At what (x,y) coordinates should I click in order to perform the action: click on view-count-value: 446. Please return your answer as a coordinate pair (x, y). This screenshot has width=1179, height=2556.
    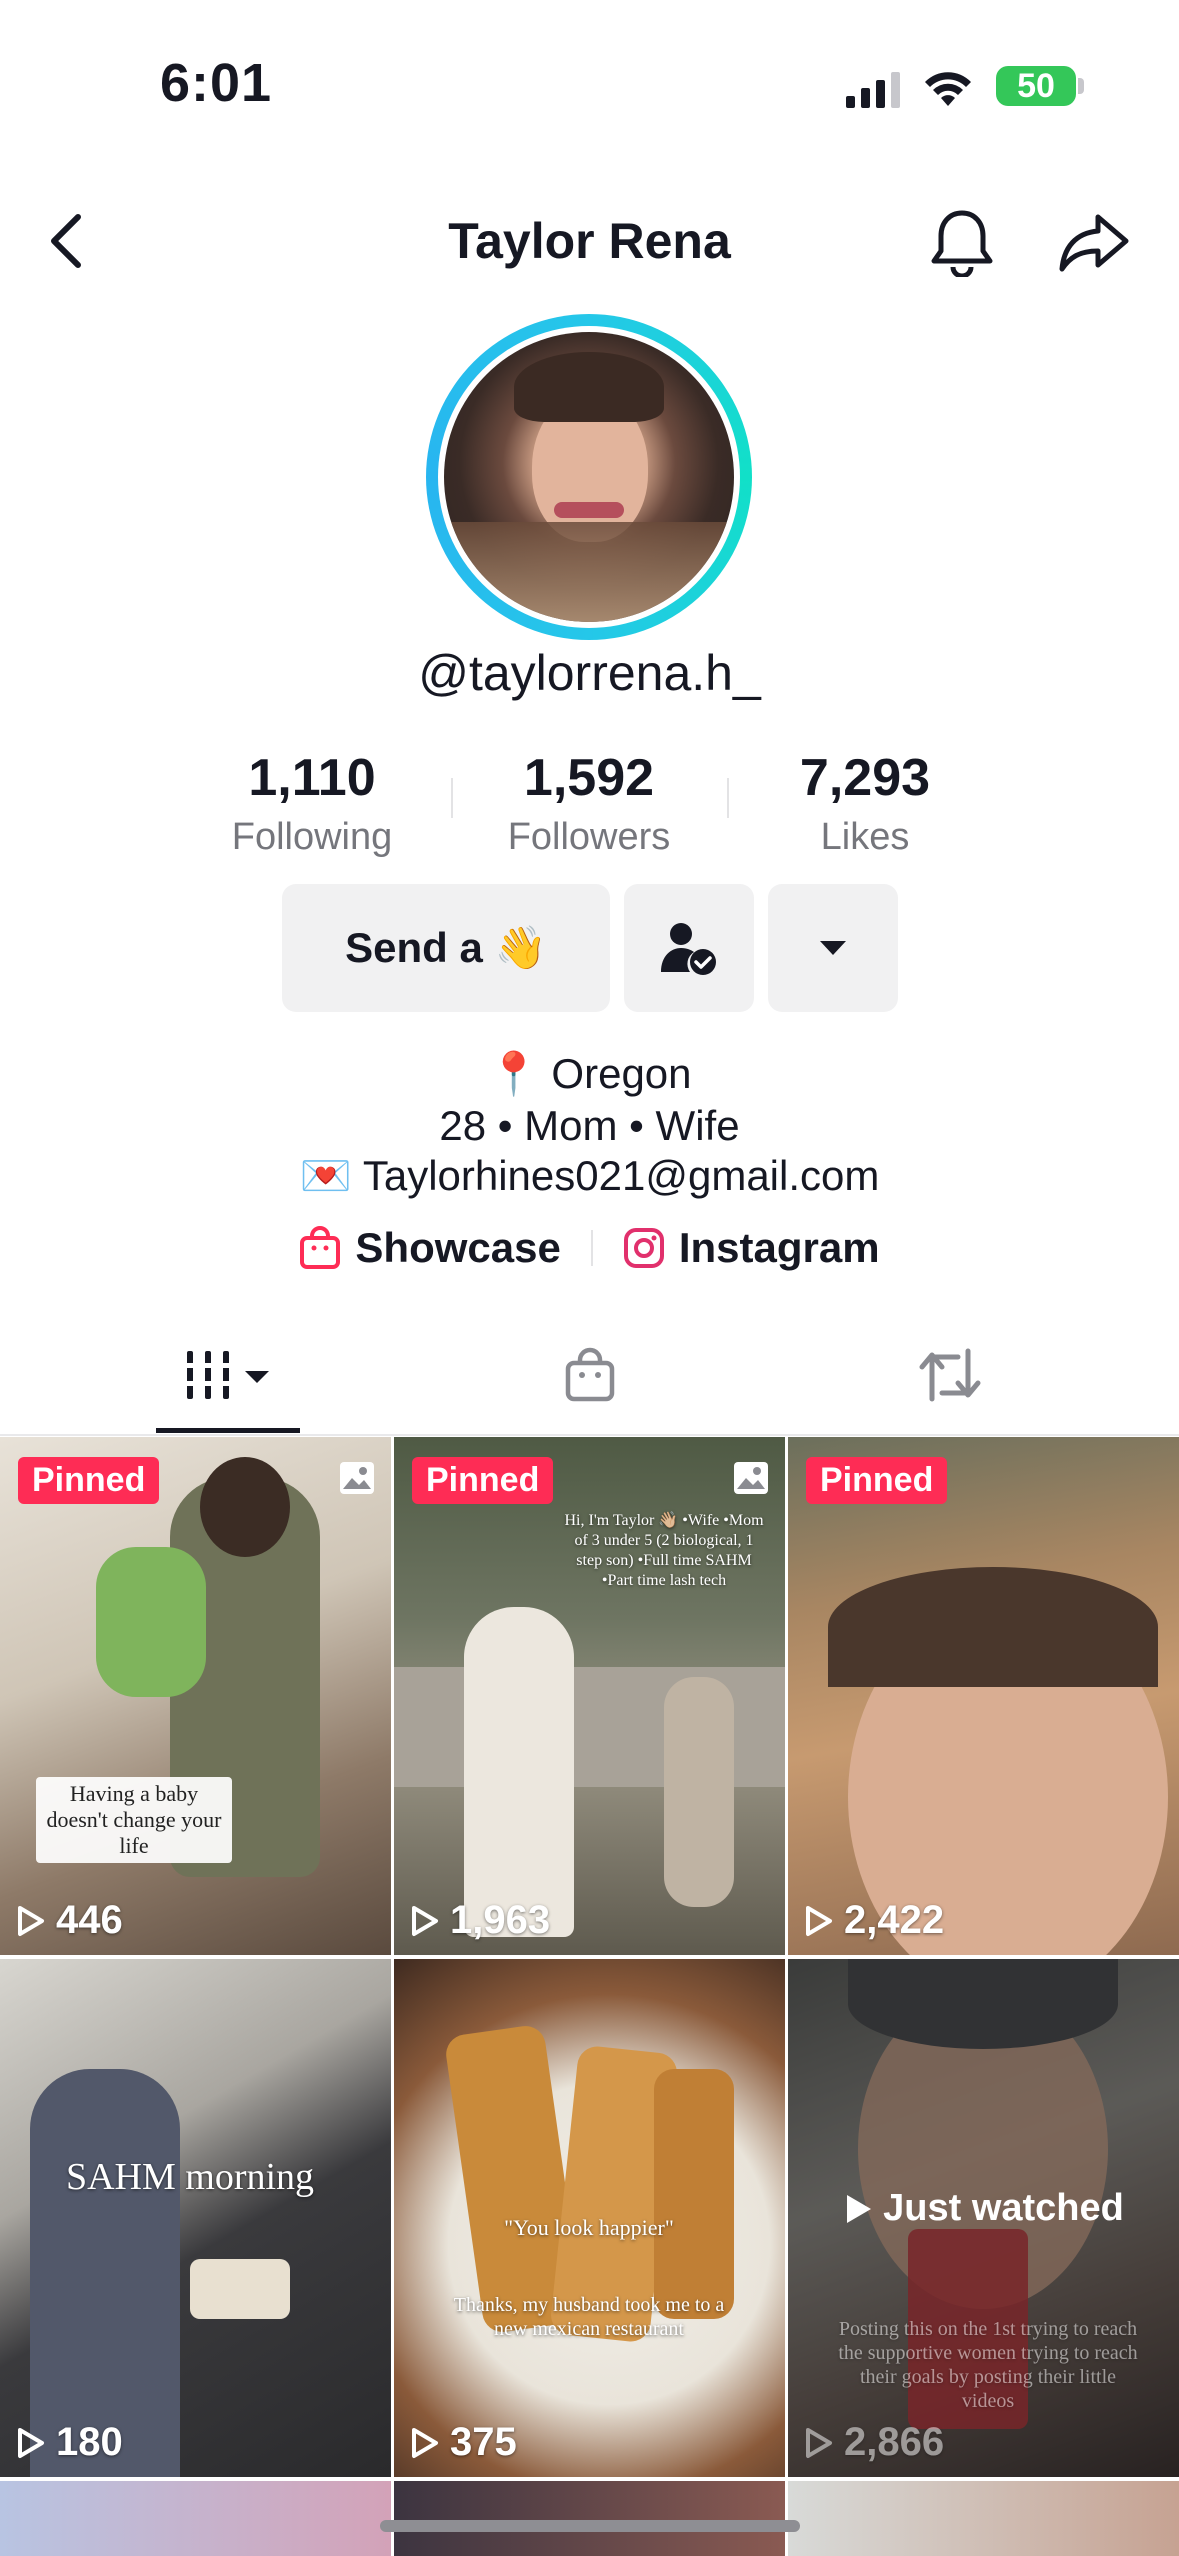
    Looking at the image, I should click on (89, 1920).